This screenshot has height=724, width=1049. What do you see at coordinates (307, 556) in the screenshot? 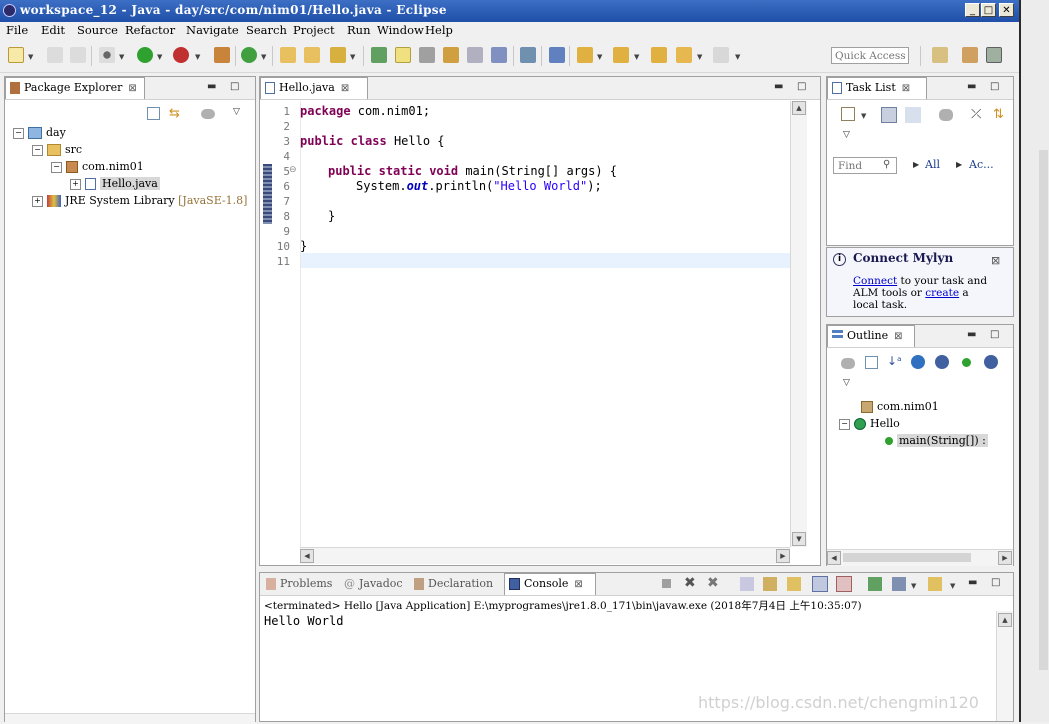
I see `scroll-left-icon: ◀` at bounding box center [307, 556].